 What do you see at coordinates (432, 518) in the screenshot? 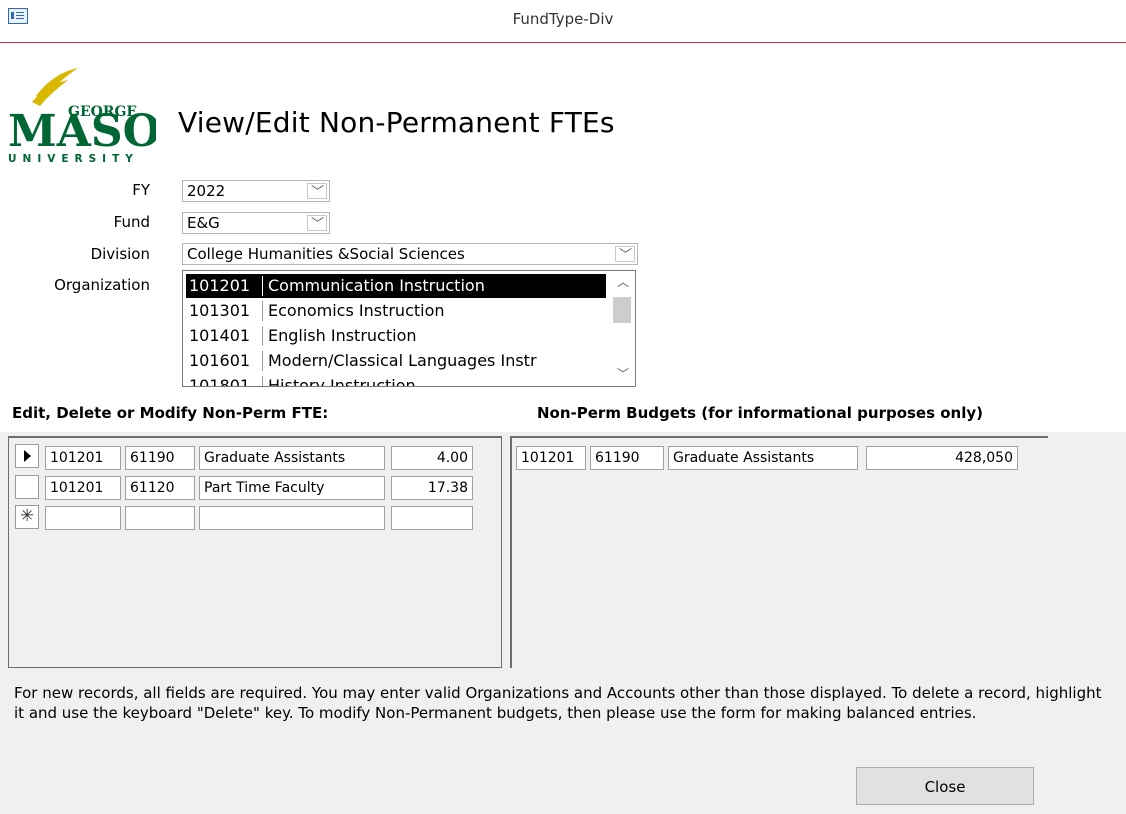
I see `fte-value-cell` at bounding box center [432, 518].